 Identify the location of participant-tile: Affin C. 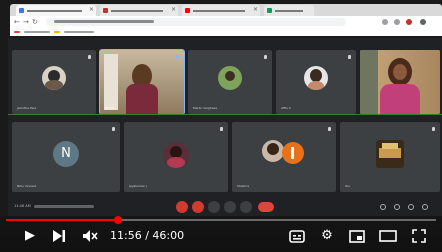
(316, 82).